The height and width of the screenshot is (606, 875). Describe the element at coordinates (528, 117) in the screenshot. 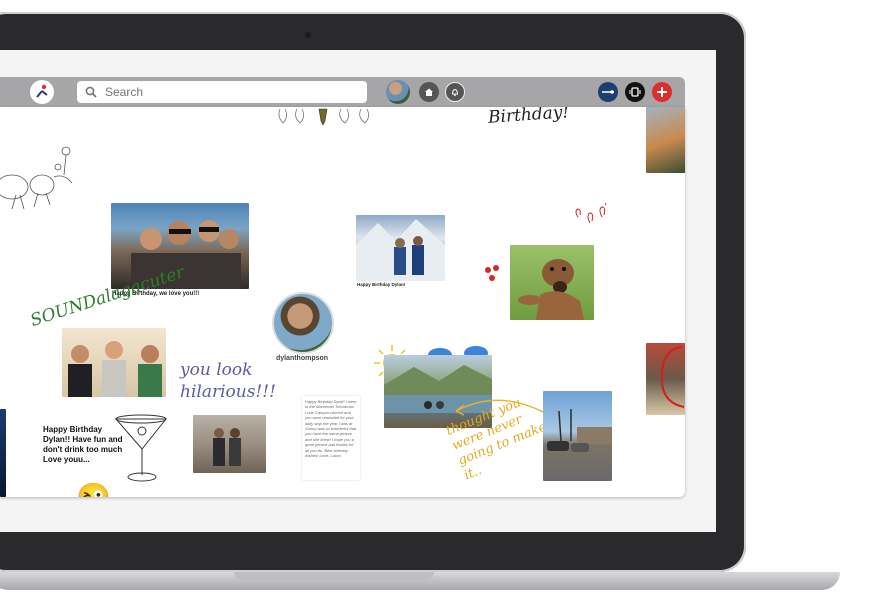

I see `birthday-handwriting: Birthday!` at that location.